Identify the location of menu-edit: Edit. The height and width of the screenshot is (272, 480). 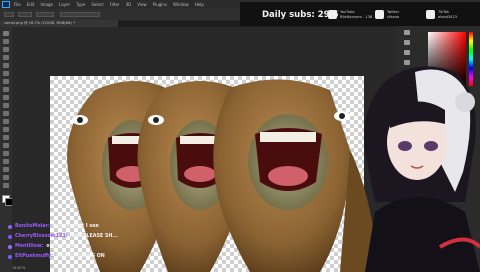
(31, 4).